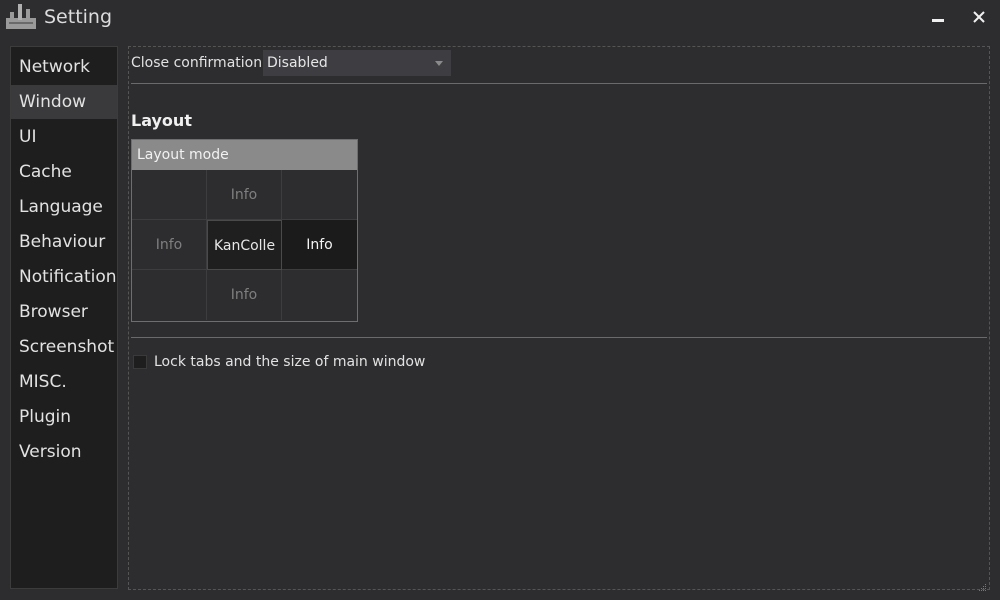 The height and width of the screenshot is (600, 1000). Describe the element at coordinates (938, 17) in the screenshot. I see `minimize-button` at that location.